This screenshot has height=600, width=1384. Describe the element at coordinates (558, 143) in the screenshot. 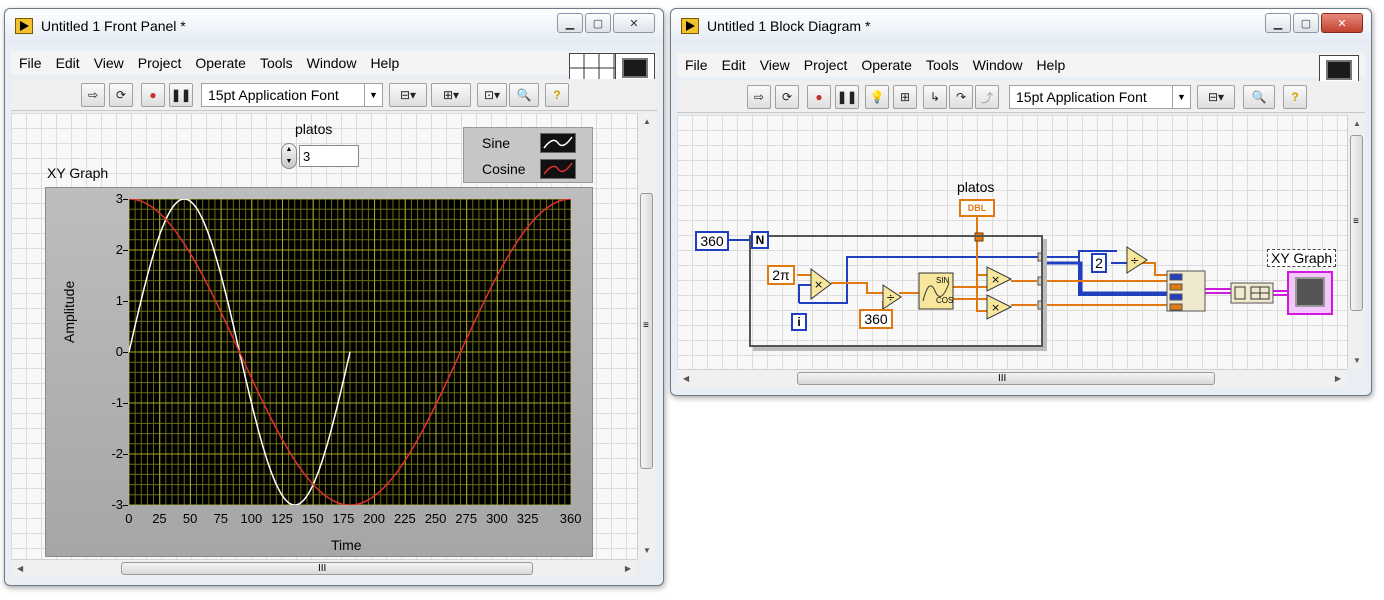

I see `legend-swatch-sine` at that location.